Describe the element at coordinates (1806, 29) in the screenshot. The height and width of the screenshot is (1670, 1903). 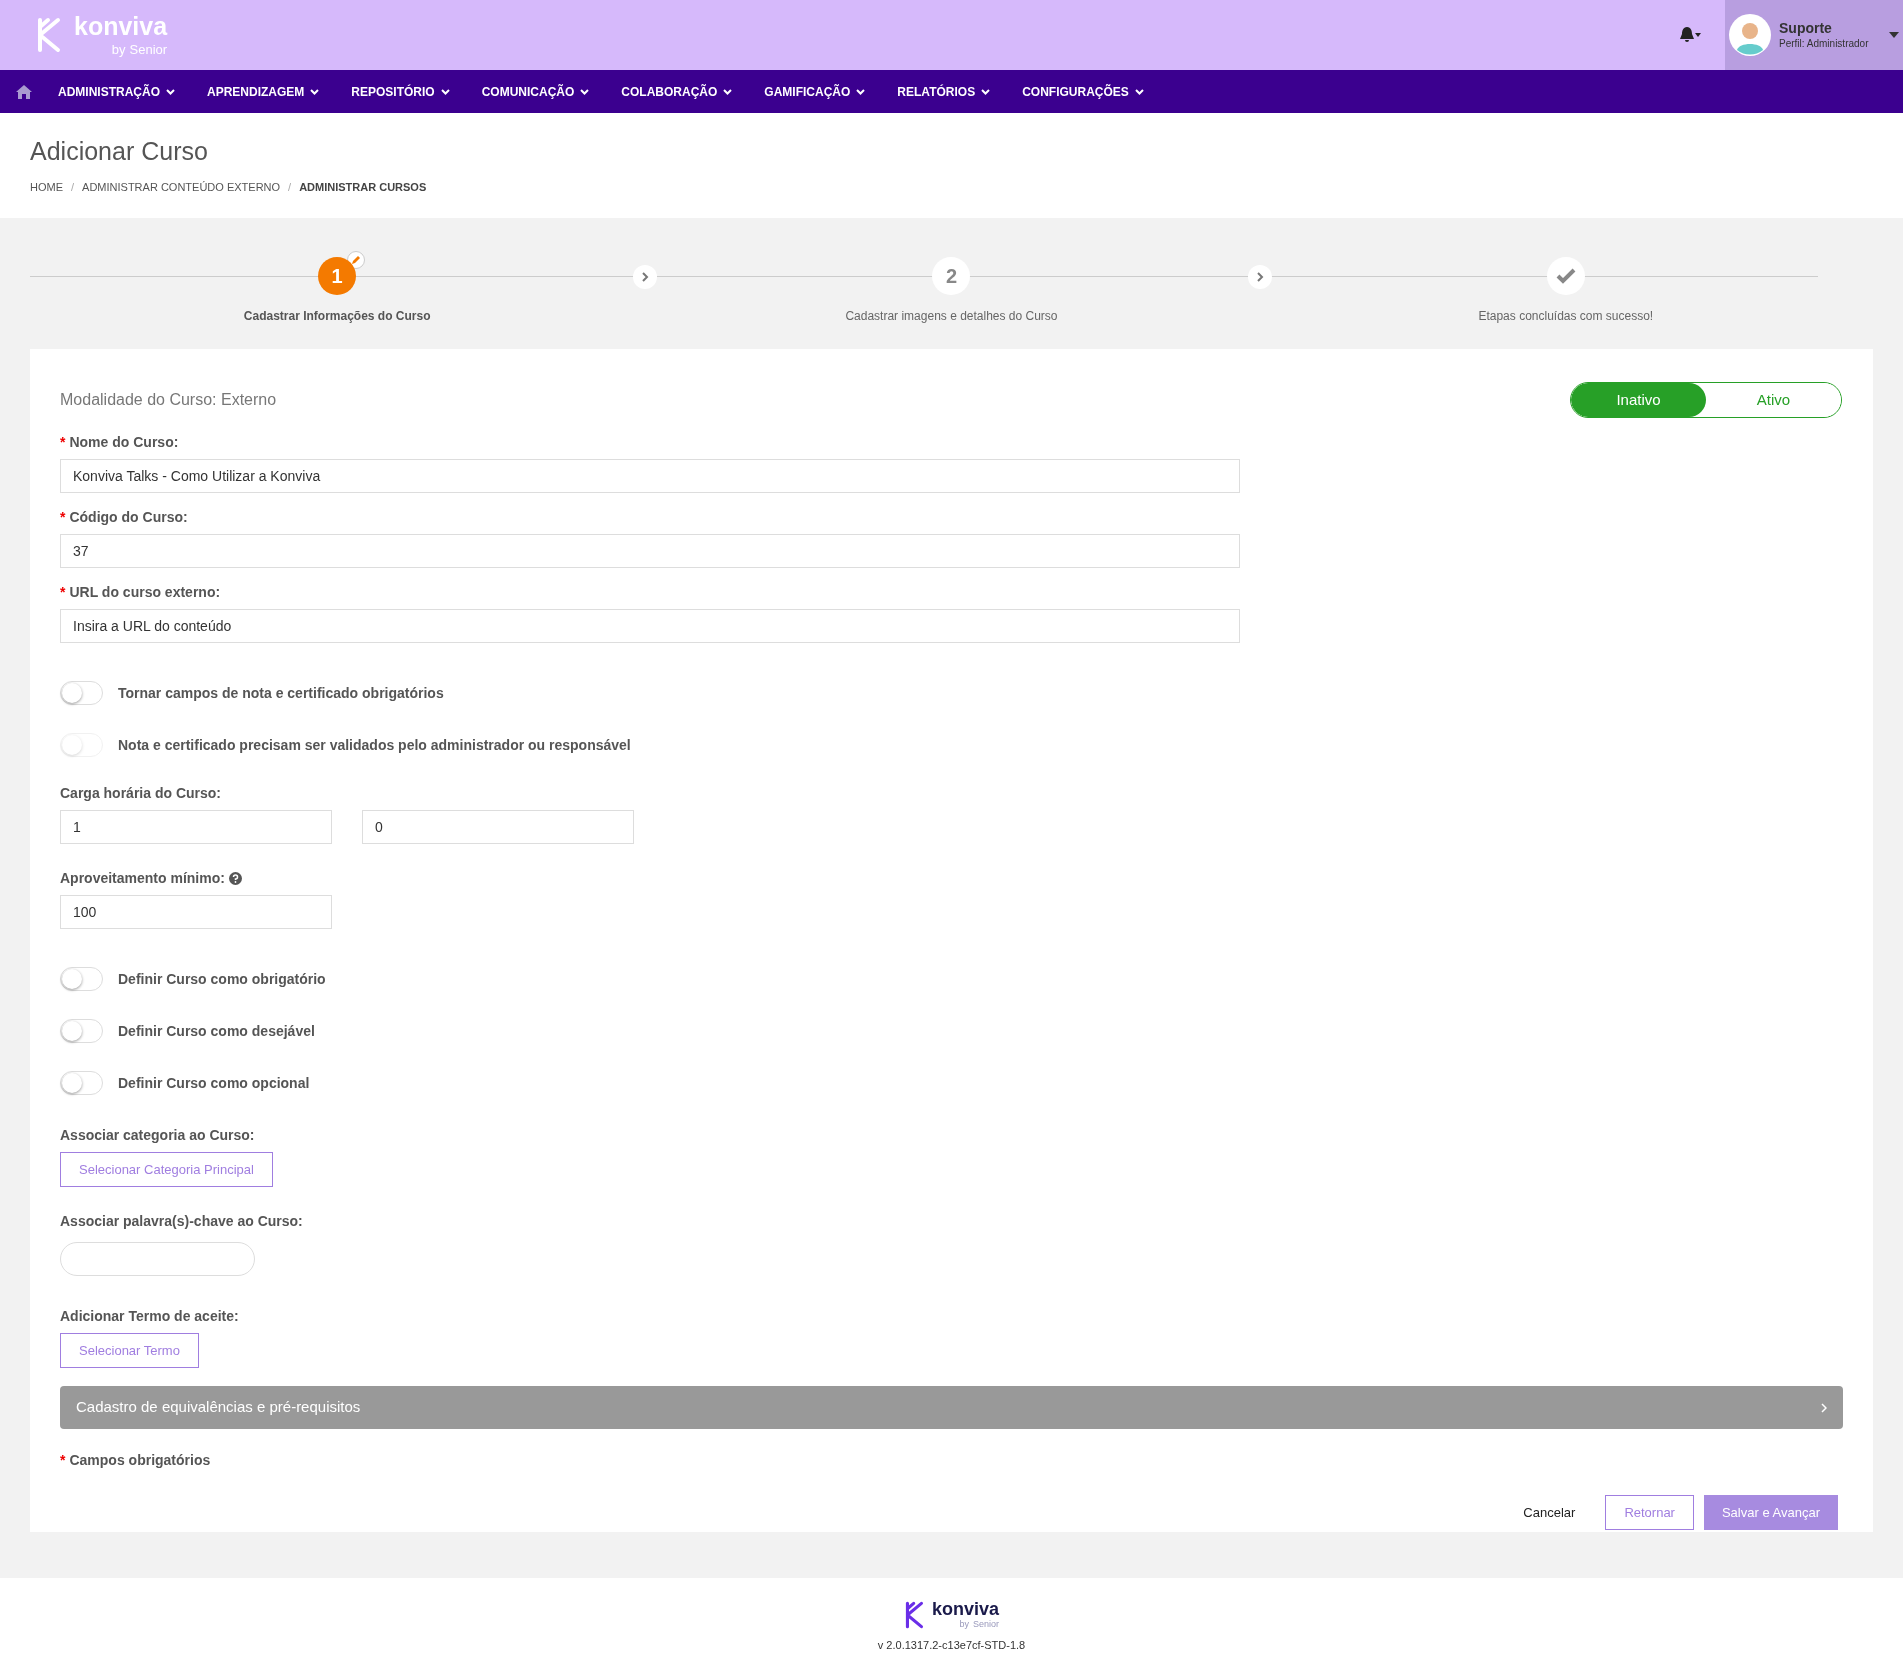
I see `user-name: Suporte` at that location.